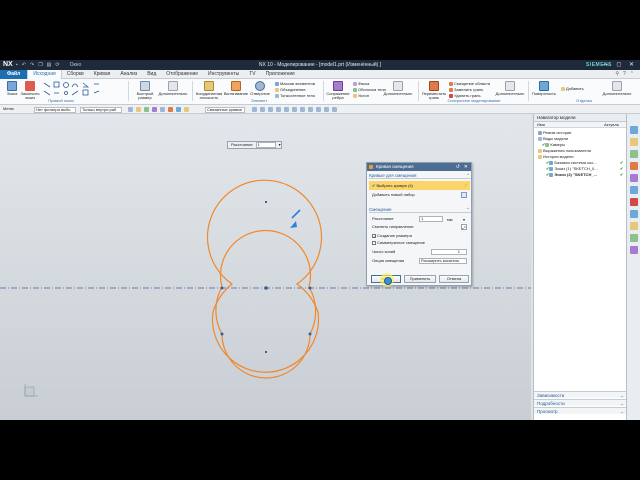  What do you see at coordinates (310, 109) in the screenshot?
I see `snap-onpoint-icon` at bounding box center [310, 109].